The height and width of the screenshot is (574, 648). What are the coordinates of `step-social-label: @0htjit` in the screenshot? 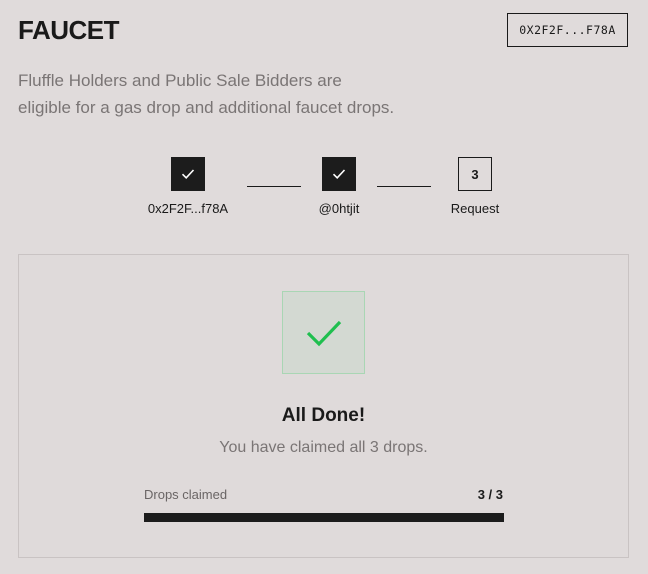 It's located at (339, 208).